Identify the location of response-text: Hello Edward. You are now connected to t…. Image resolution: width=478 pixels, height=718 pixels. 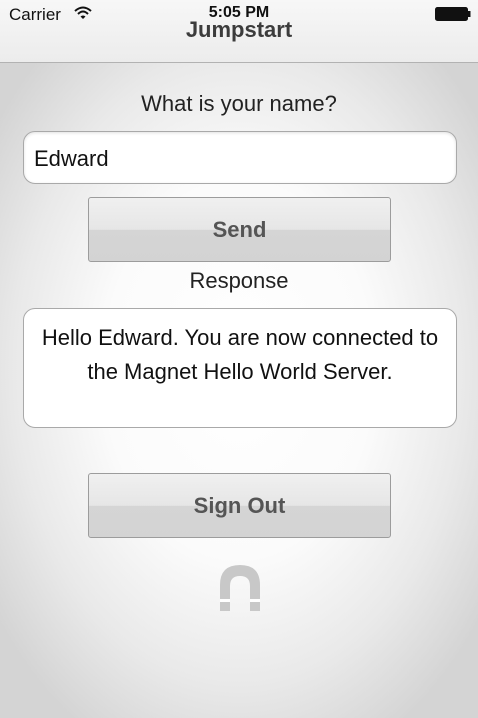
(240, 354).